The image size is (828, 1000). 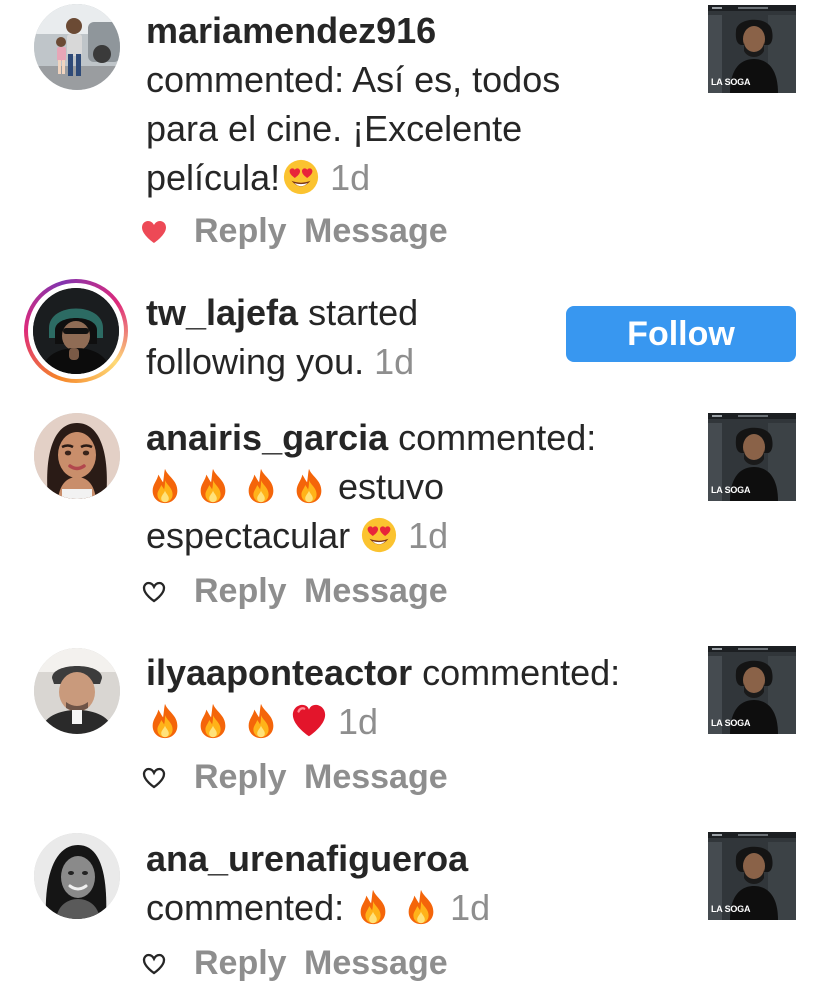 What do you see at coordinates (248, 535) in the screenshot?
I see `comment-text: espectacular` at bounding box center [248, 535].